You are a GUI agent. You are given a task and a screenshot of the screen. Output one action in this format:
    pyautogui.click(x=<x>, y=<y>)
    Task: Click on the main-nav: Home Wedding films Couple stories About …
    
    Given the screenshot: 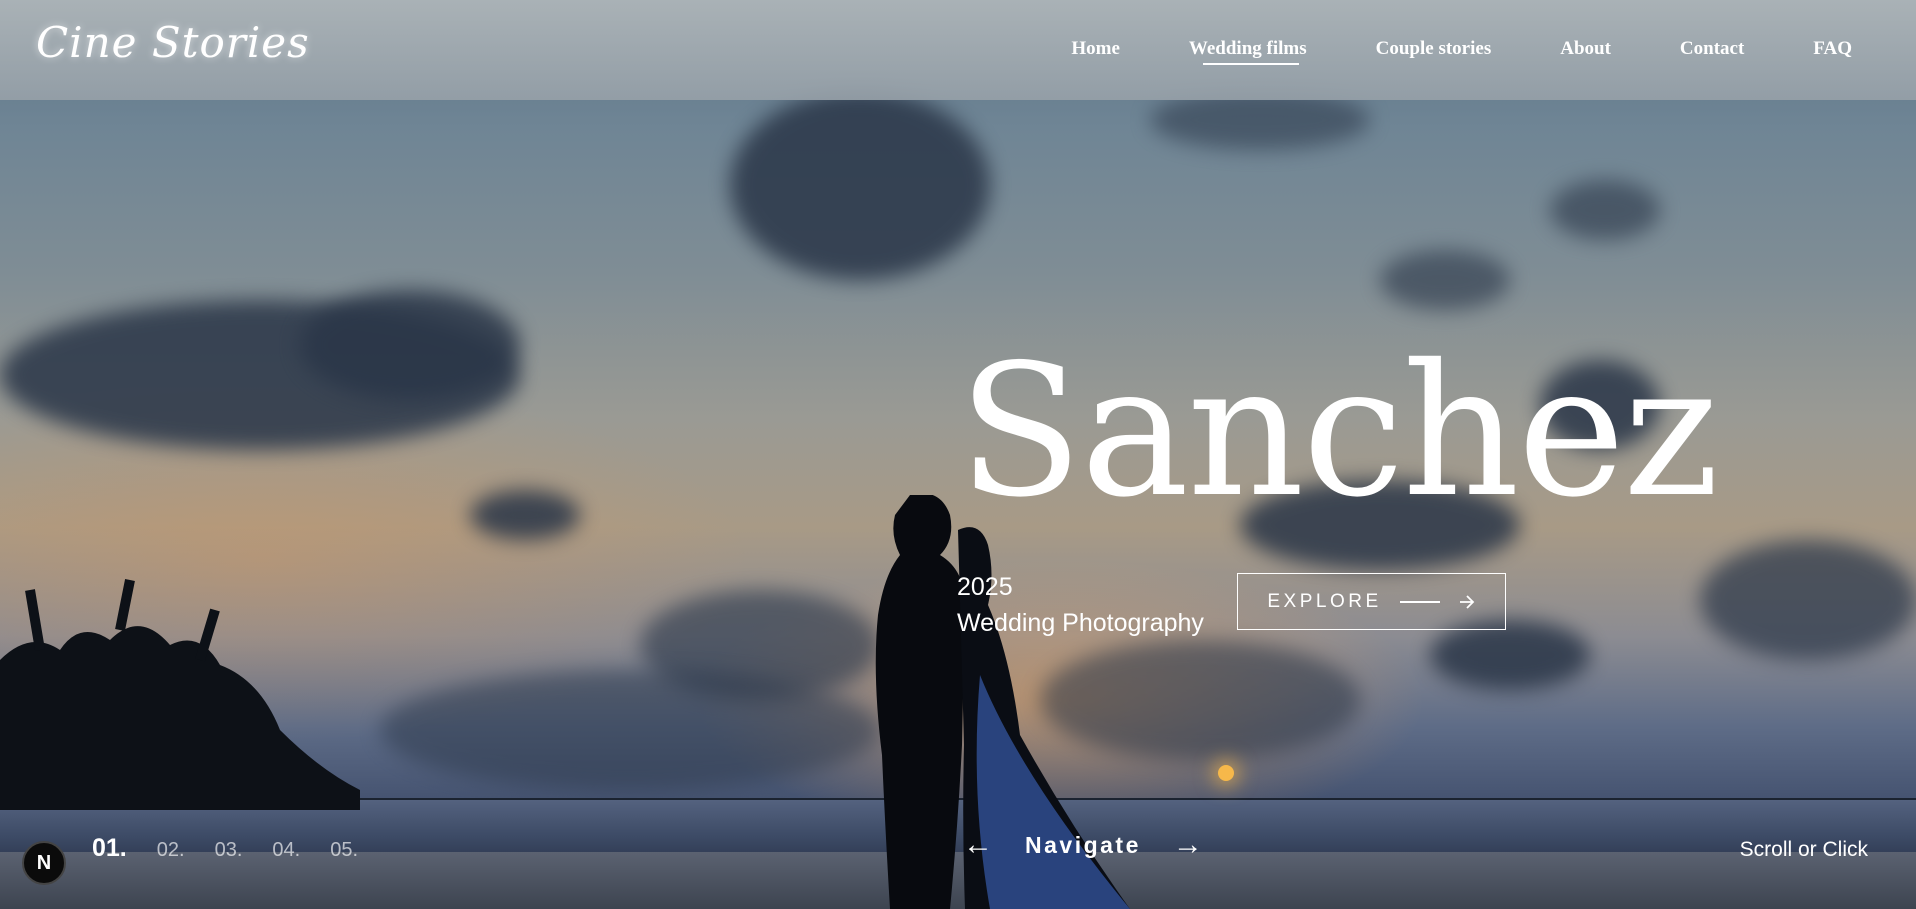 What is the action you would take?
    pyautogui.click(x=1427, y=51)
    